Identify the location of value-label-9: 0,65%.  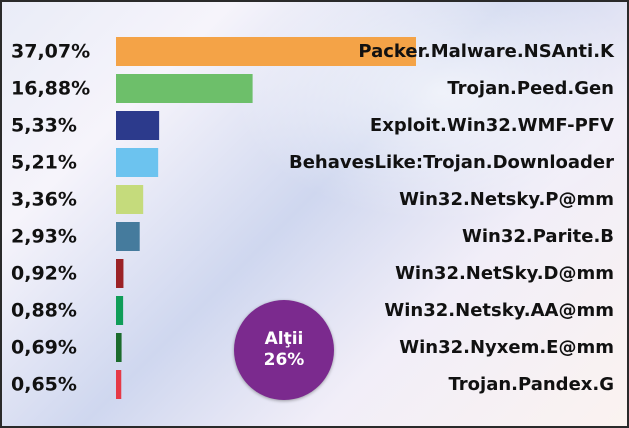
(44, 385).